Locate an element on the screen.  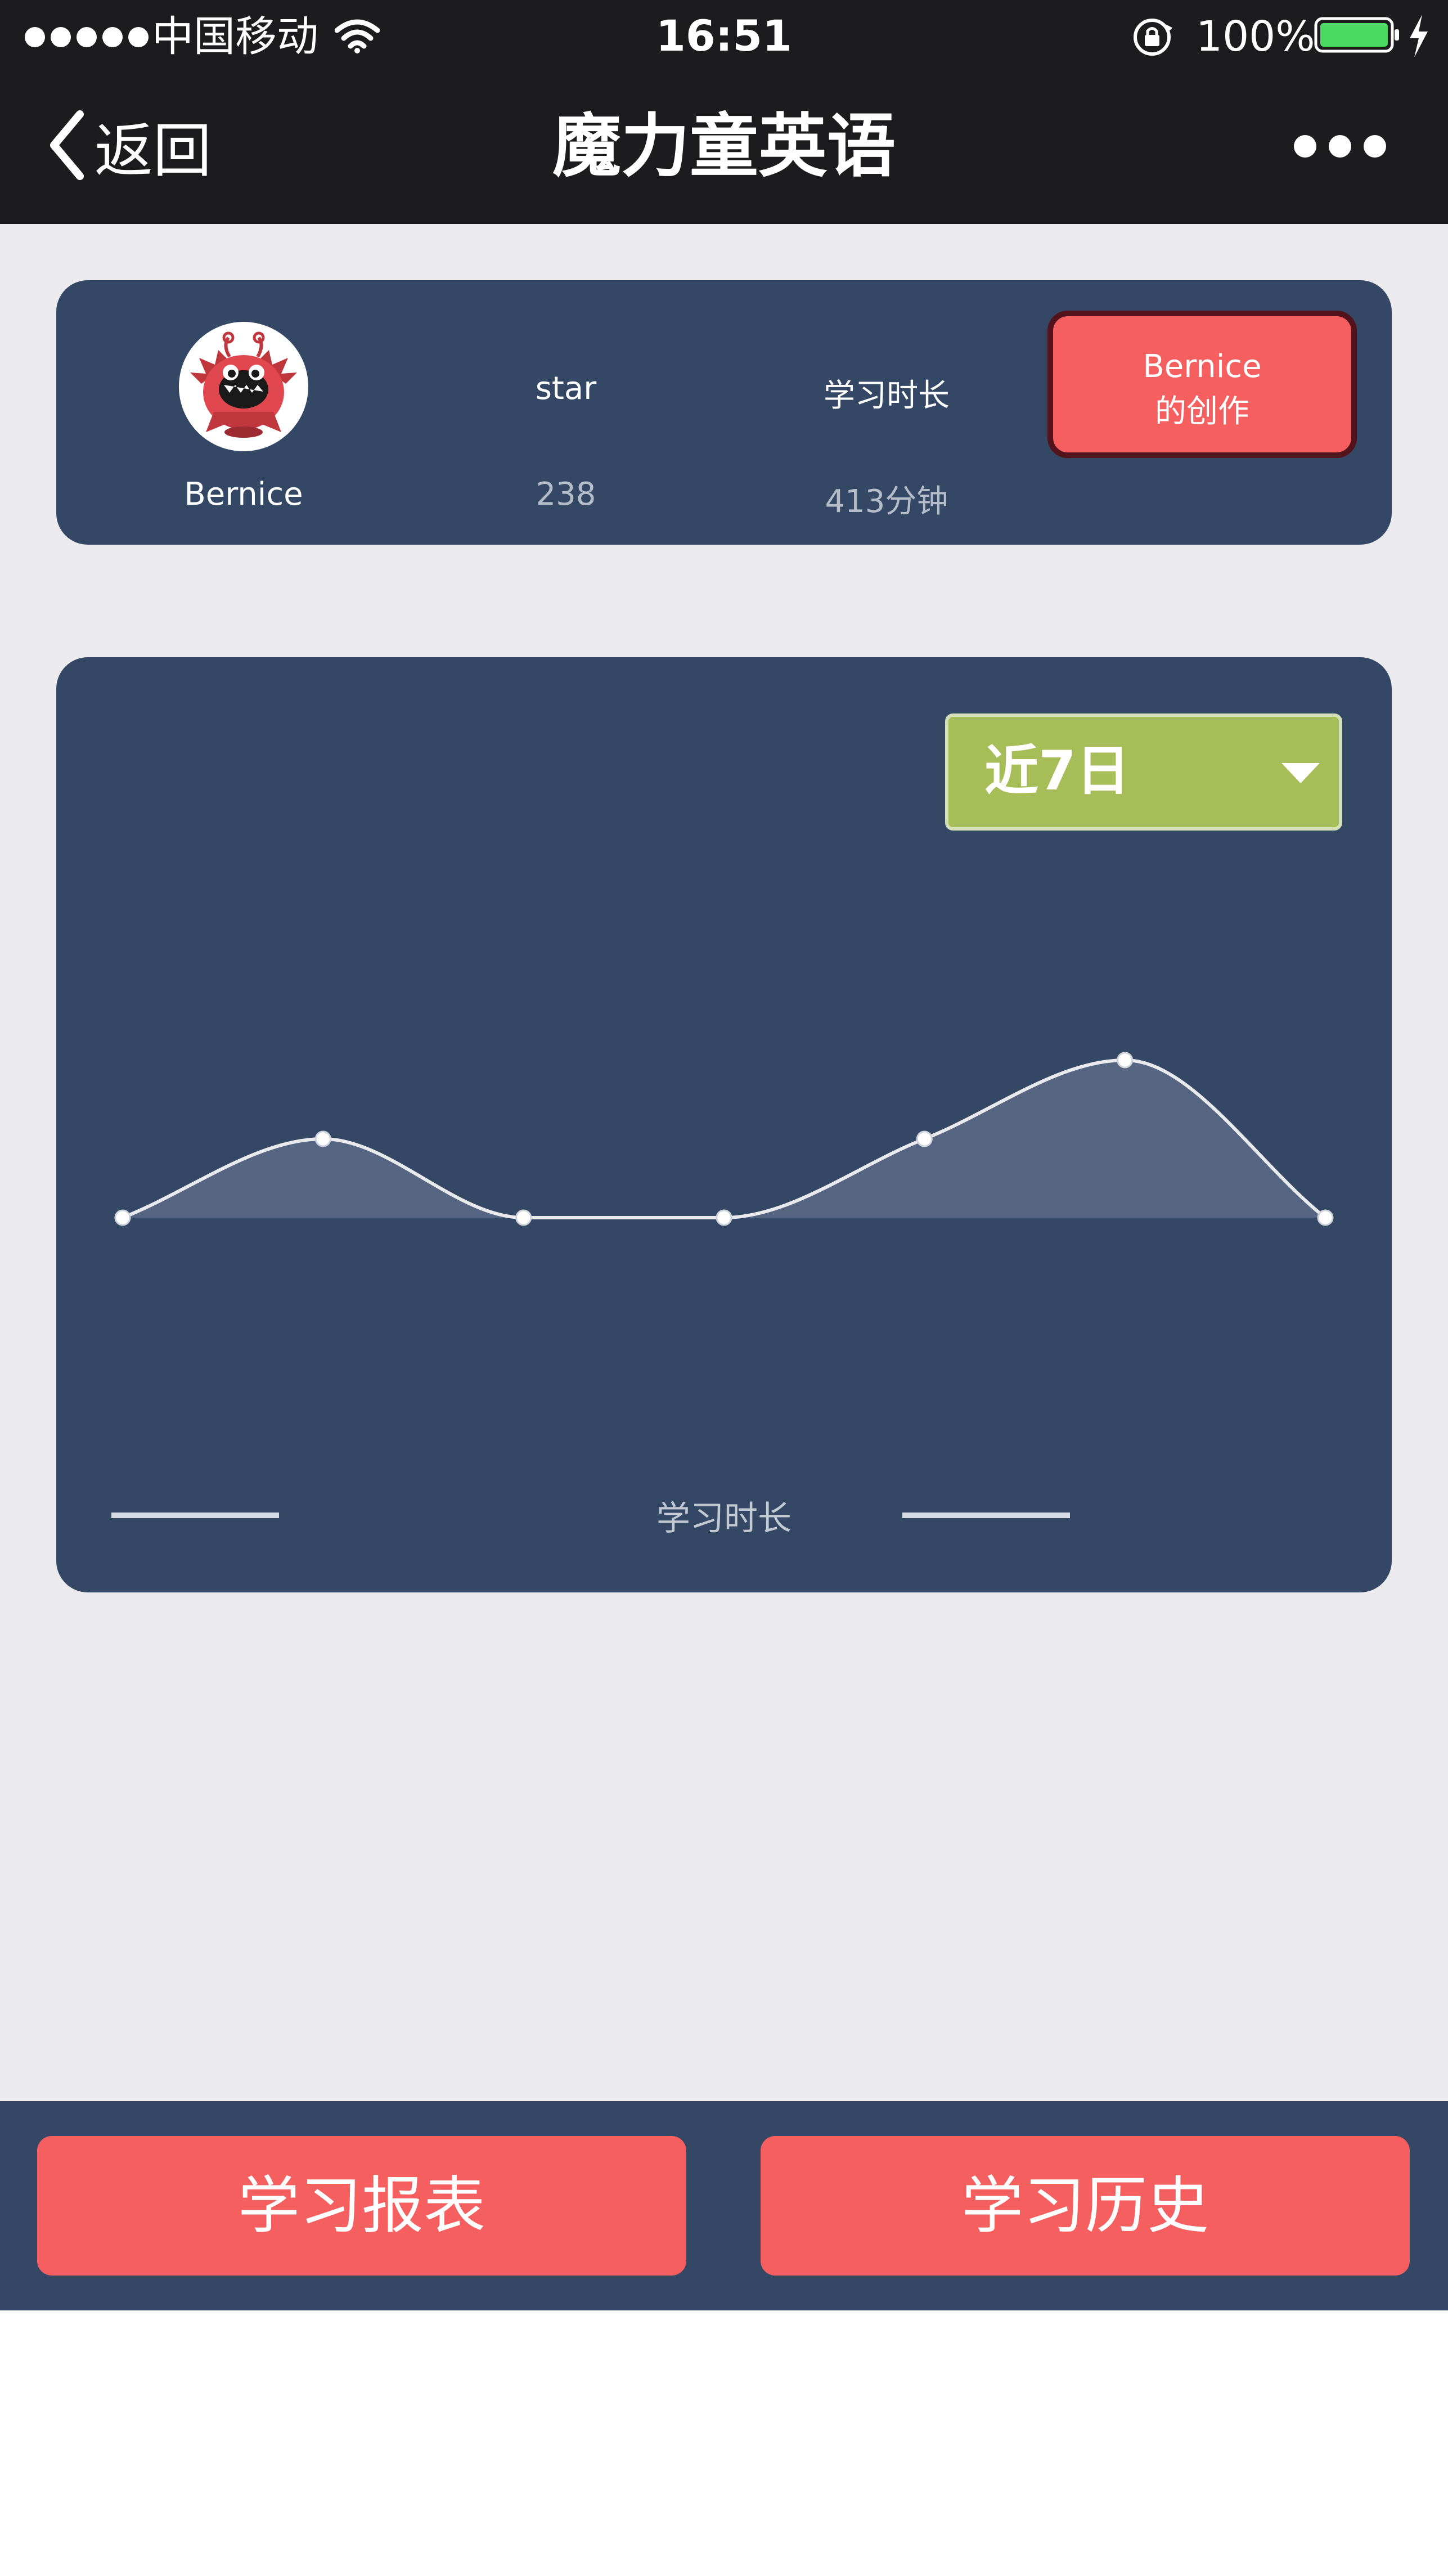
avatar is located at coordinates (244, 386).